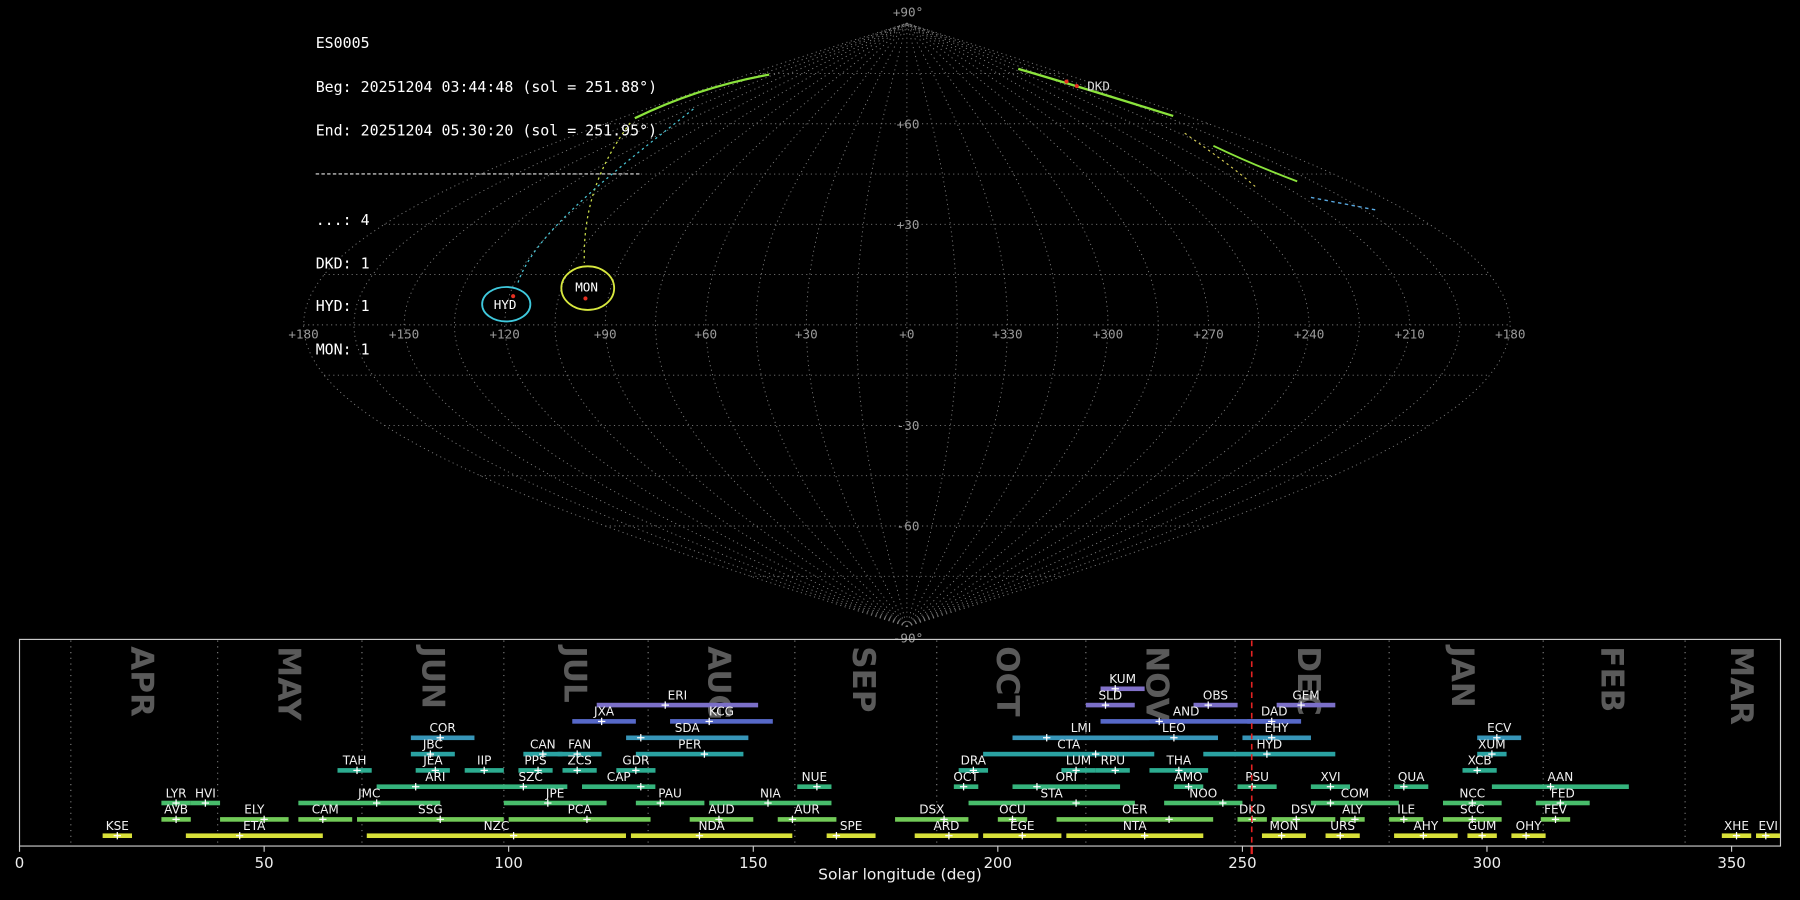 The width and height of the screenshot is (1800, 900). What do you see at coordinates (1257, 777) in the screenshot?
I see `shower-label-psu: PSU` at bounding box center [1257, 777].